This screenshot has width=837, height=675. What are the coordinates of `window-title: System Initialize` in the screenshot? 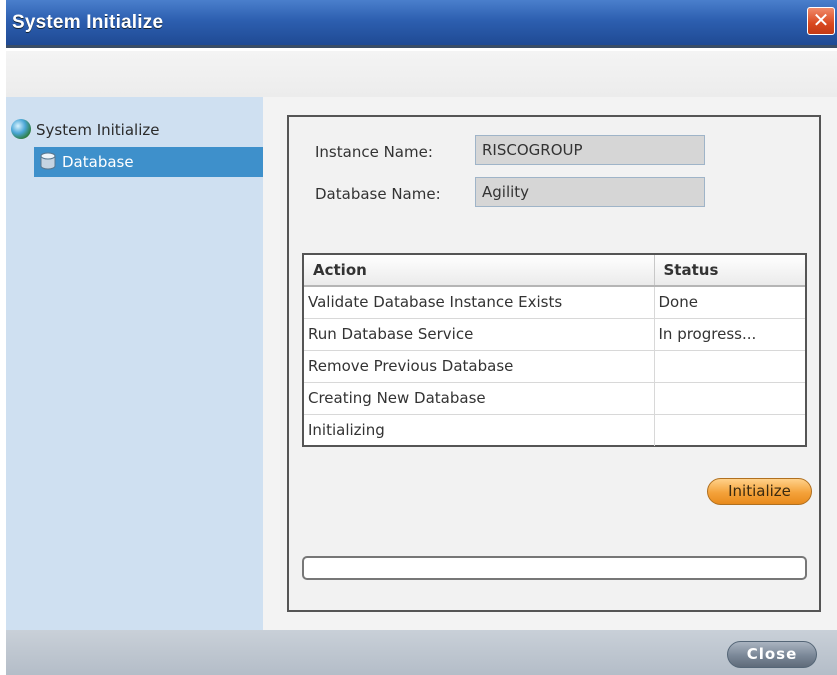 It's located at (88, 22).